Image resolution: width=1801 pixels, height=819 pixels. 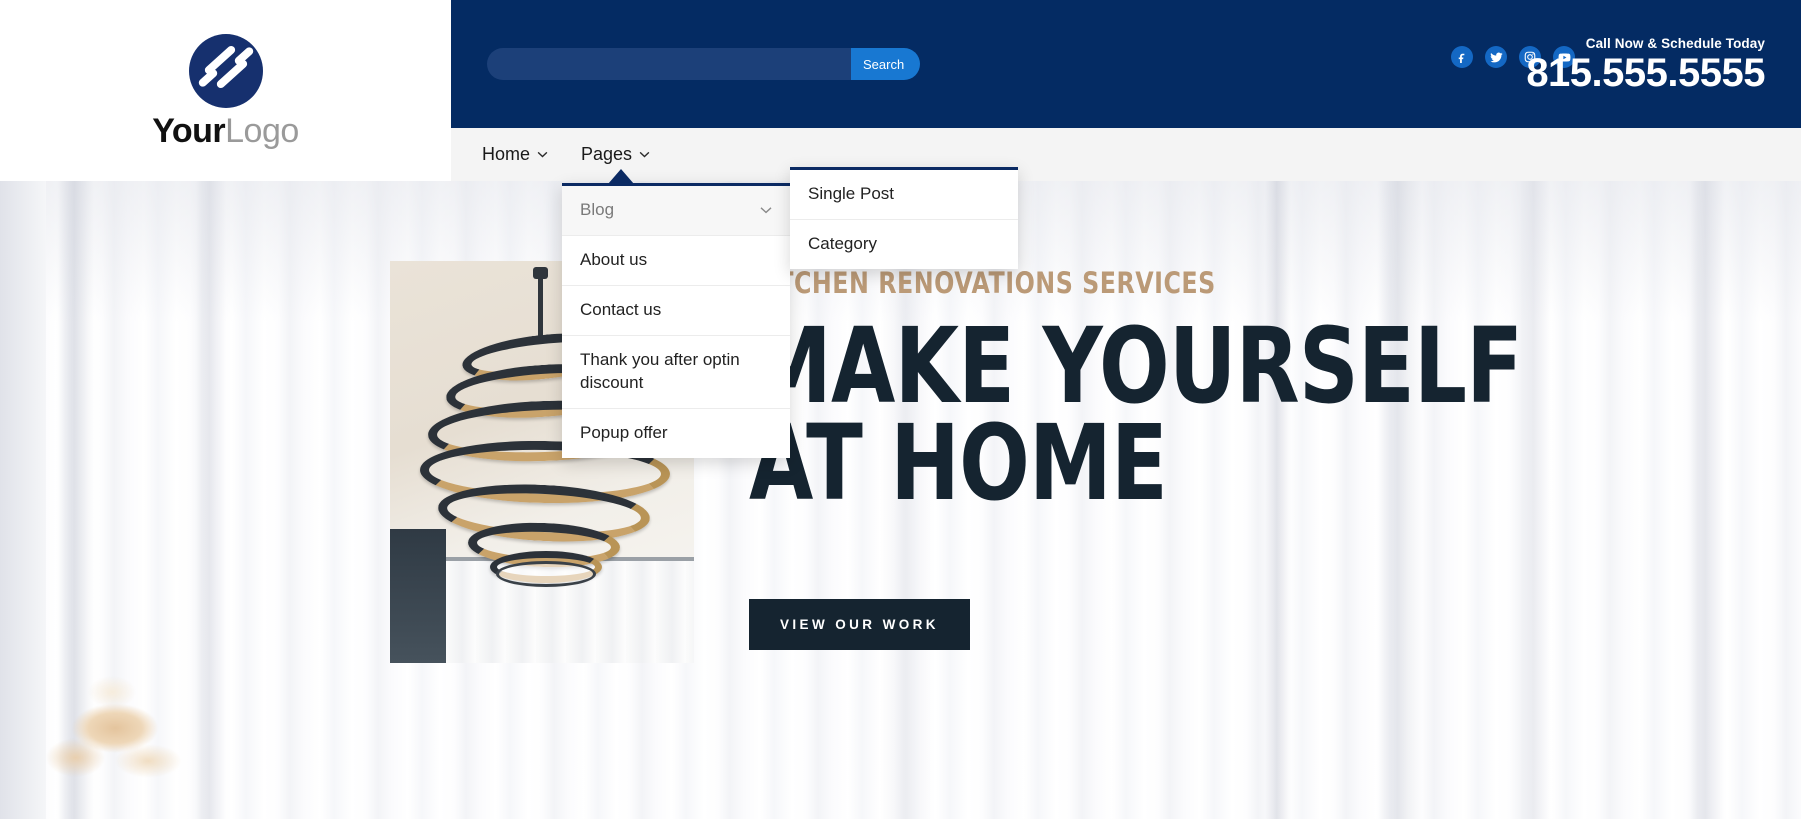 I want to click on logo-panel: YourLogo, so click(x=225, y=90).